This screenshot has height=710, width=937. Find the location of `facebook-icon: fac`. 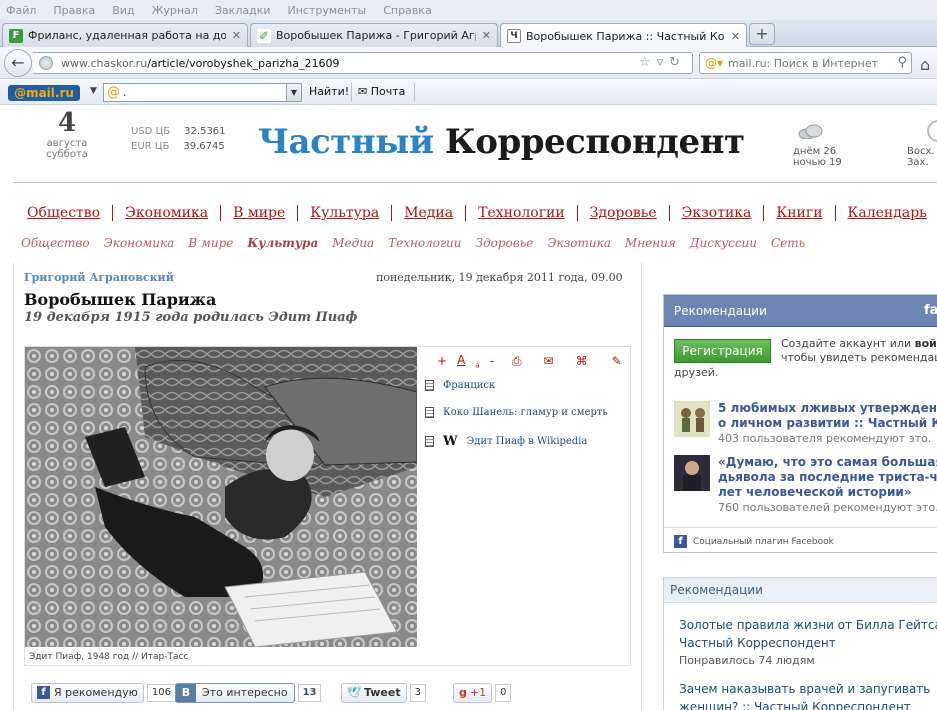

facebook-icon: fac is located at coordinates (930, 310).